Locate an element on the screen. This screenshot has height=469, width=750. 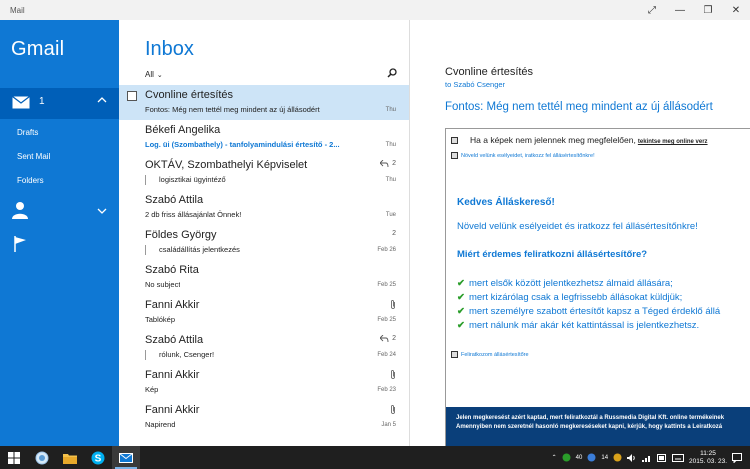
message-row: Szabó Rita No subject Feb 25 is located at coordinates (264, 277).